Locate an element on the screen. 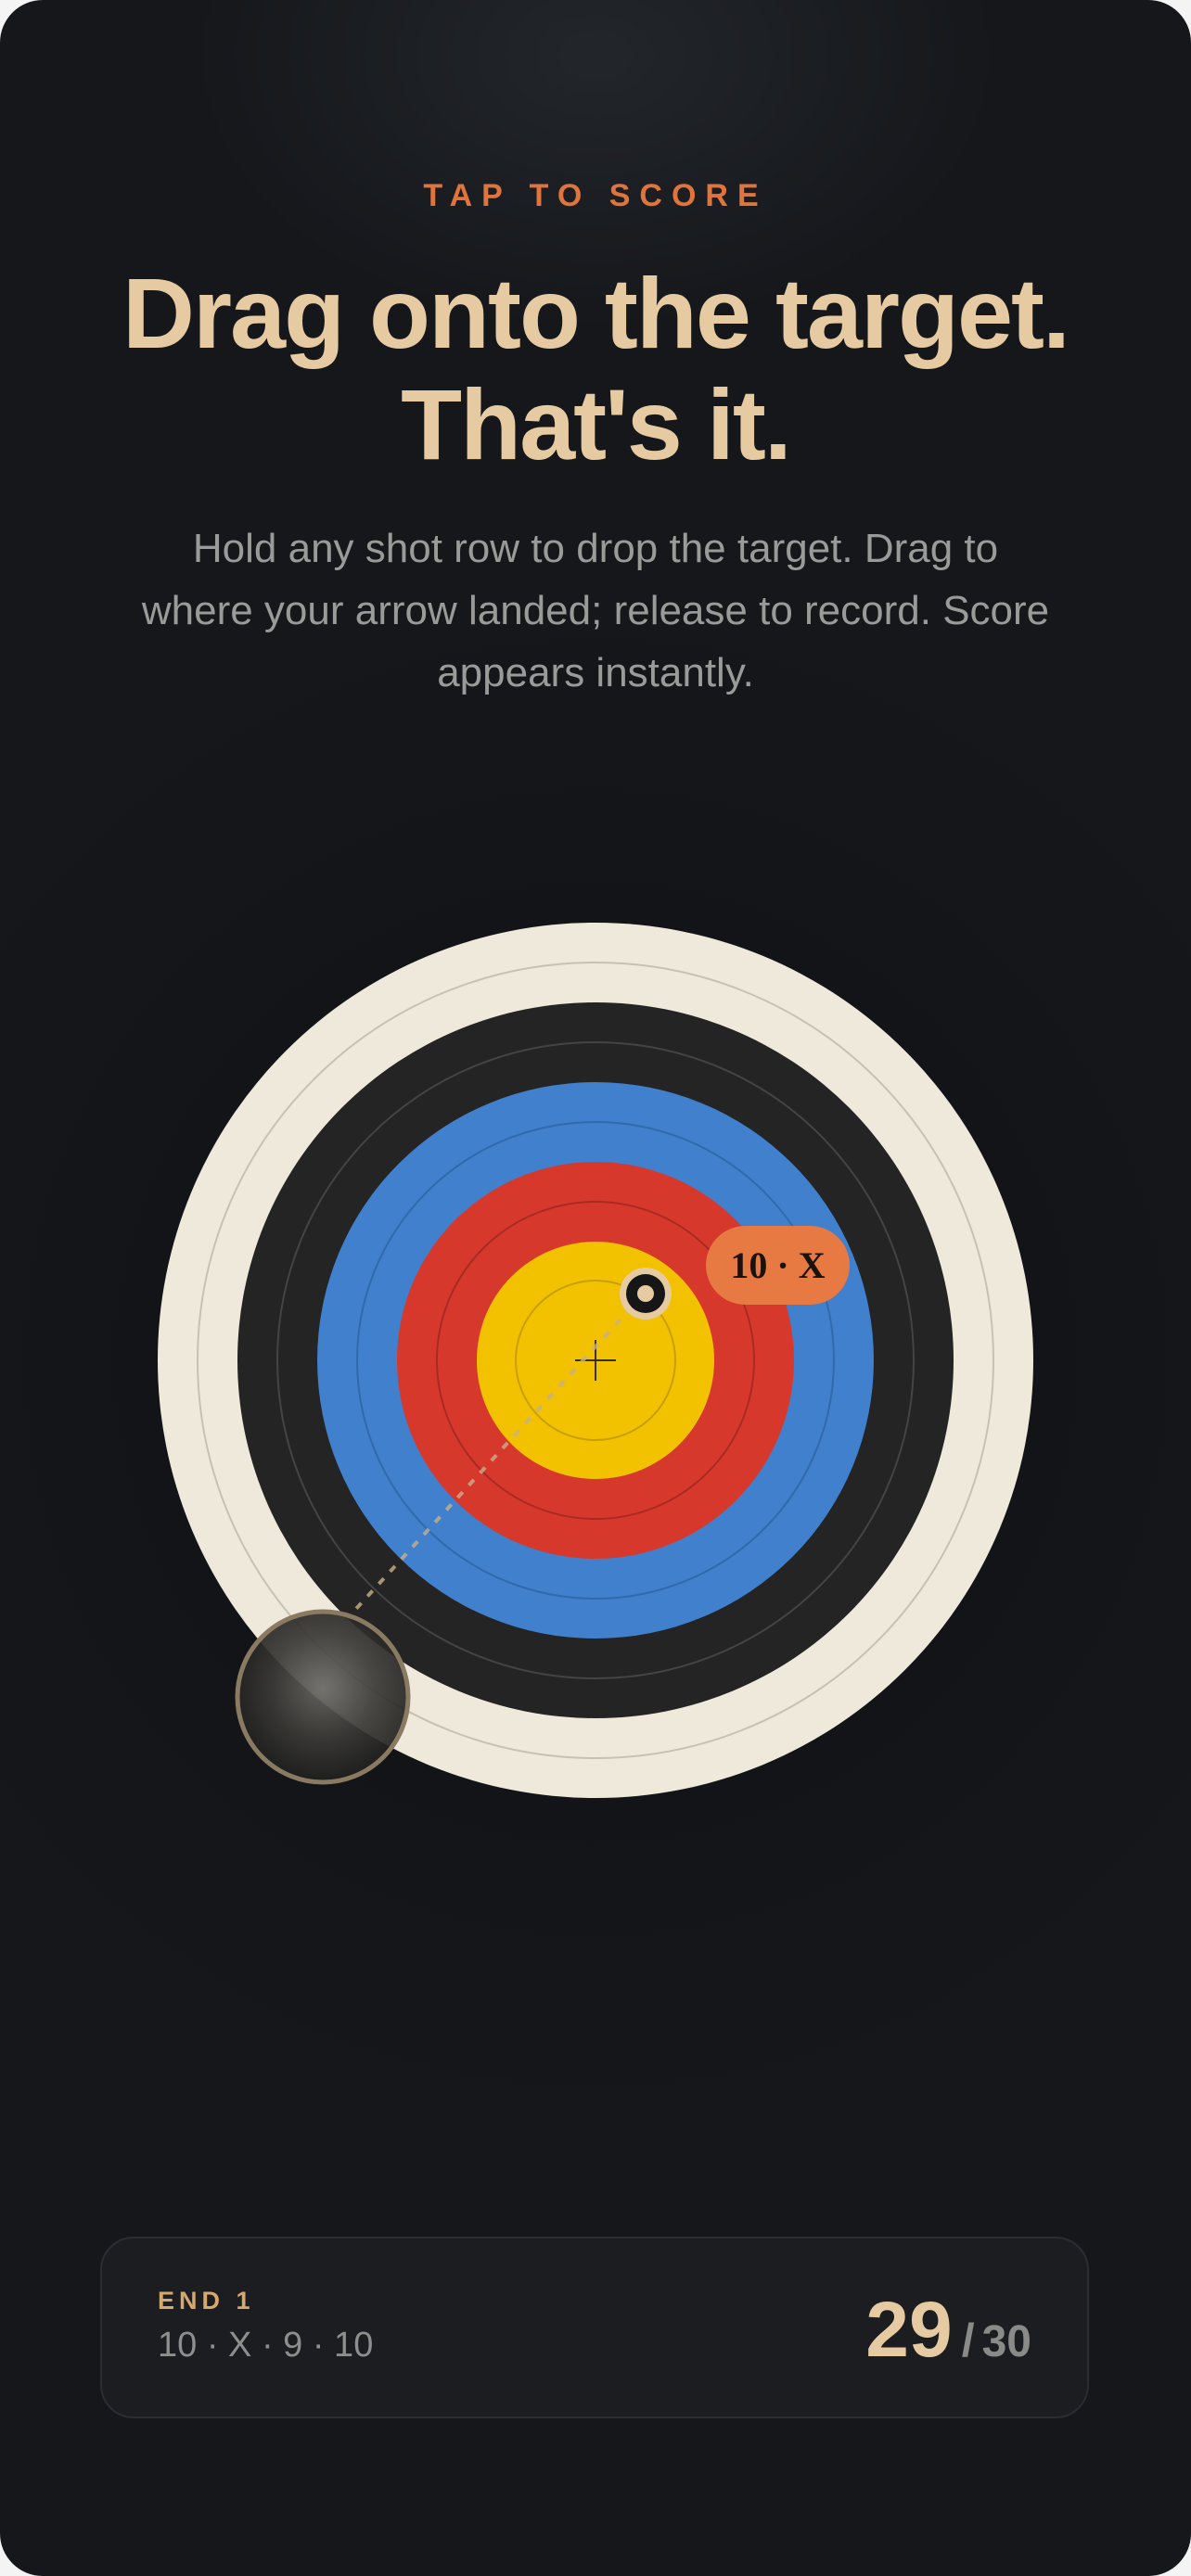 The width and height of the screenshot is (1191, 2576). arrow-marker-dot is located at coordinates (645, 1293).